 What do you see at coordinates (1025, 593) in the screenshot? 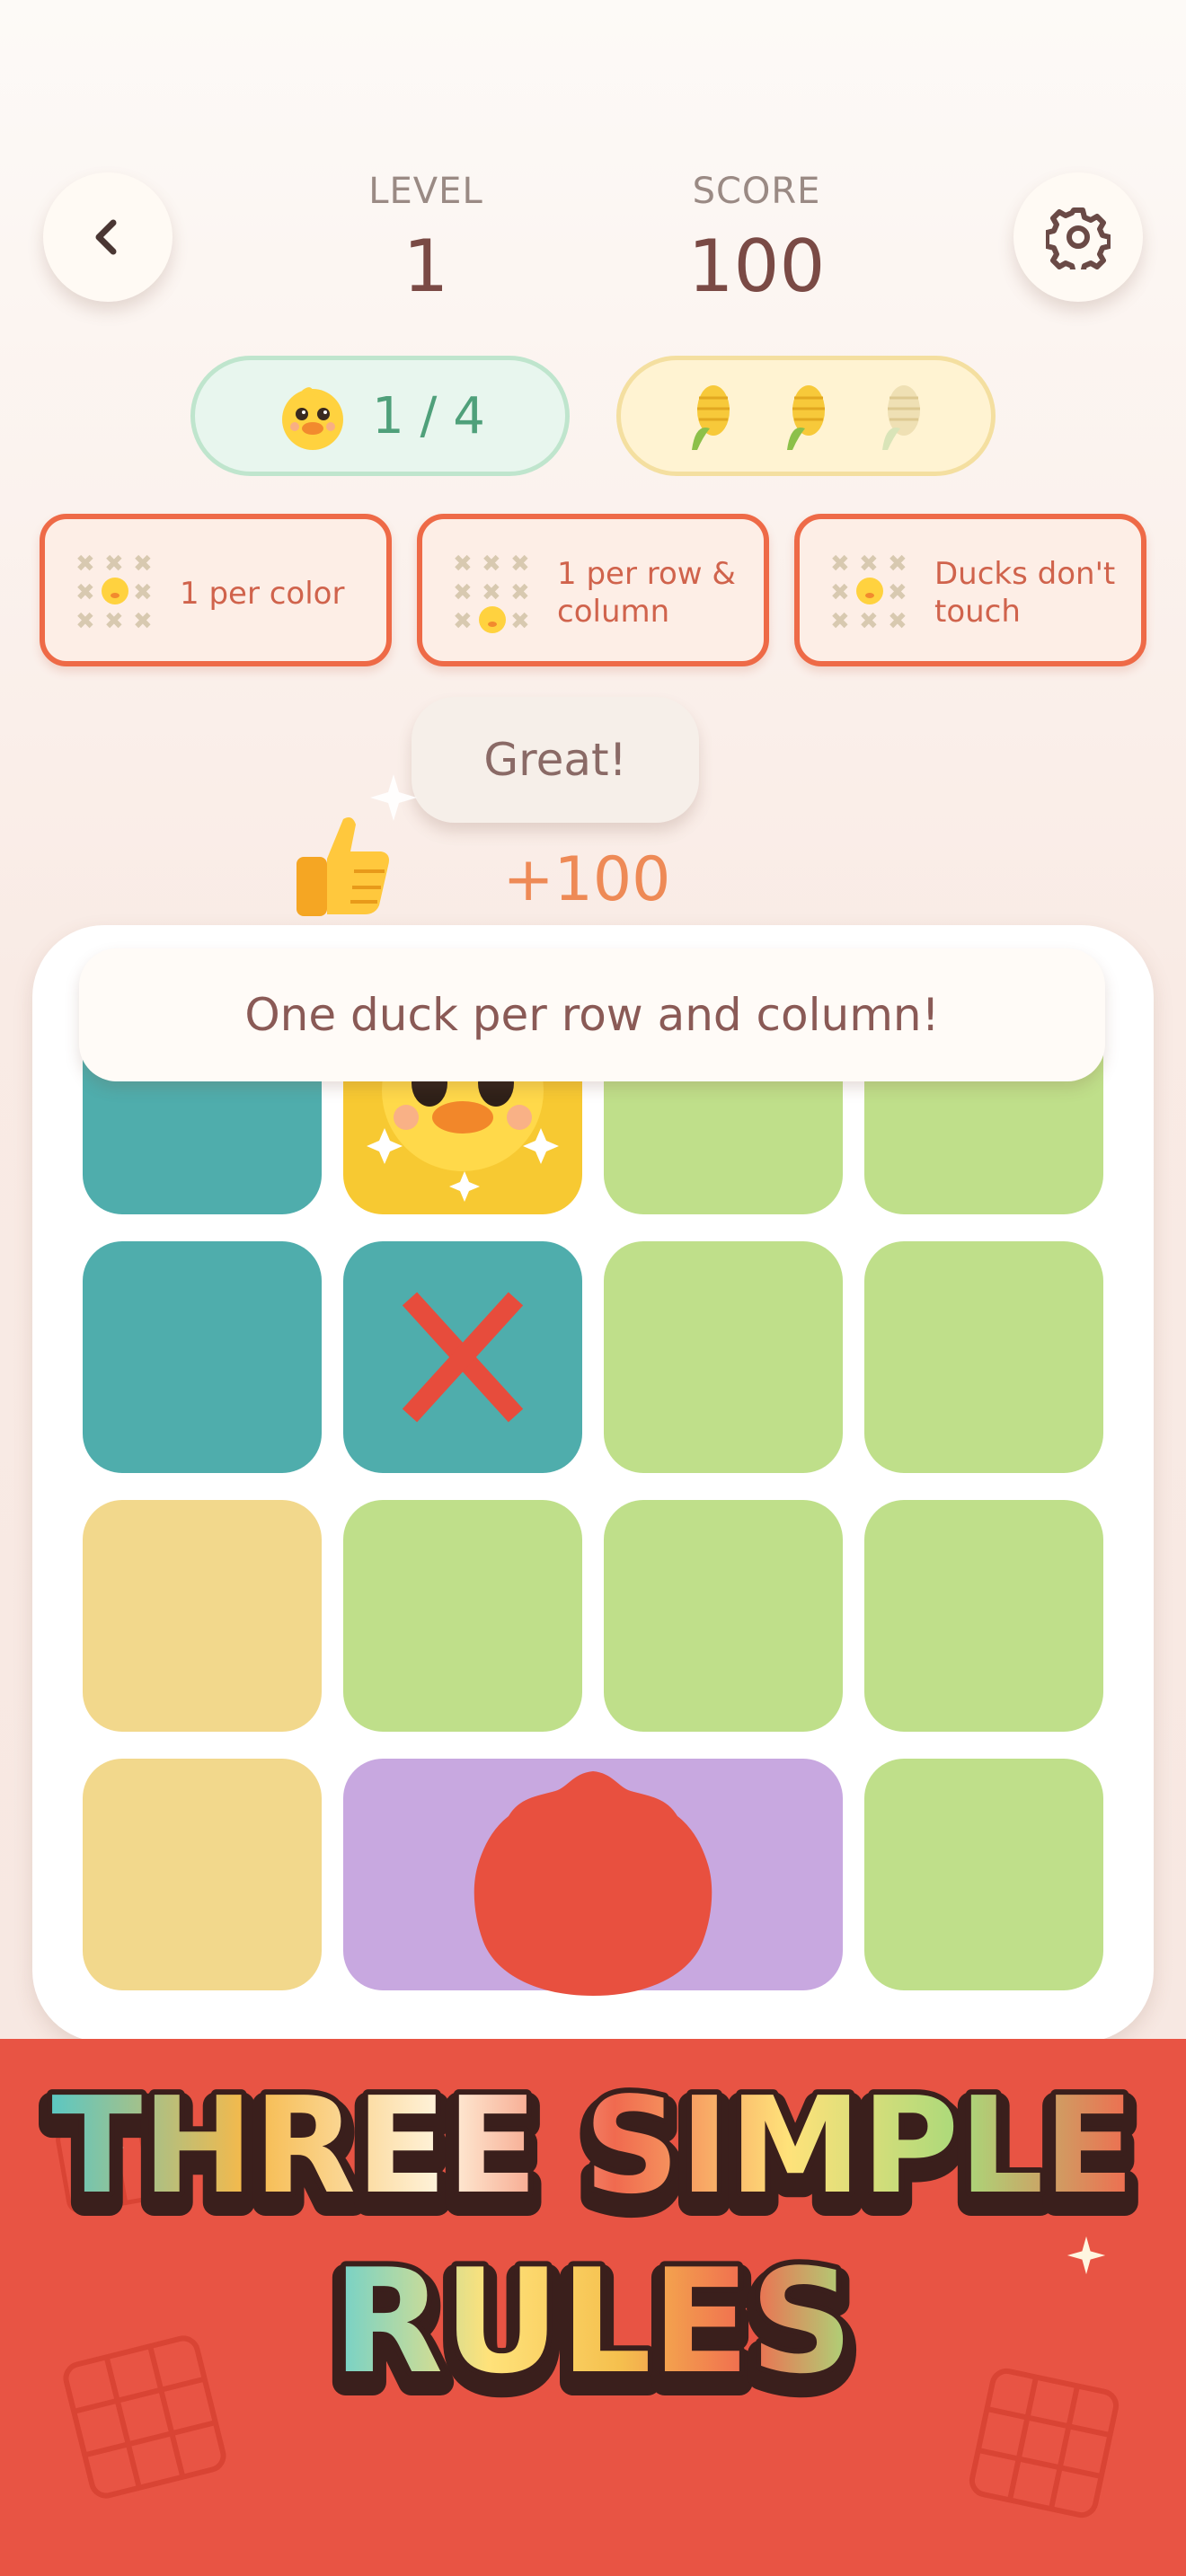
I see `rule-text: Ducks don't touch` at bounding box center [1025, 593].